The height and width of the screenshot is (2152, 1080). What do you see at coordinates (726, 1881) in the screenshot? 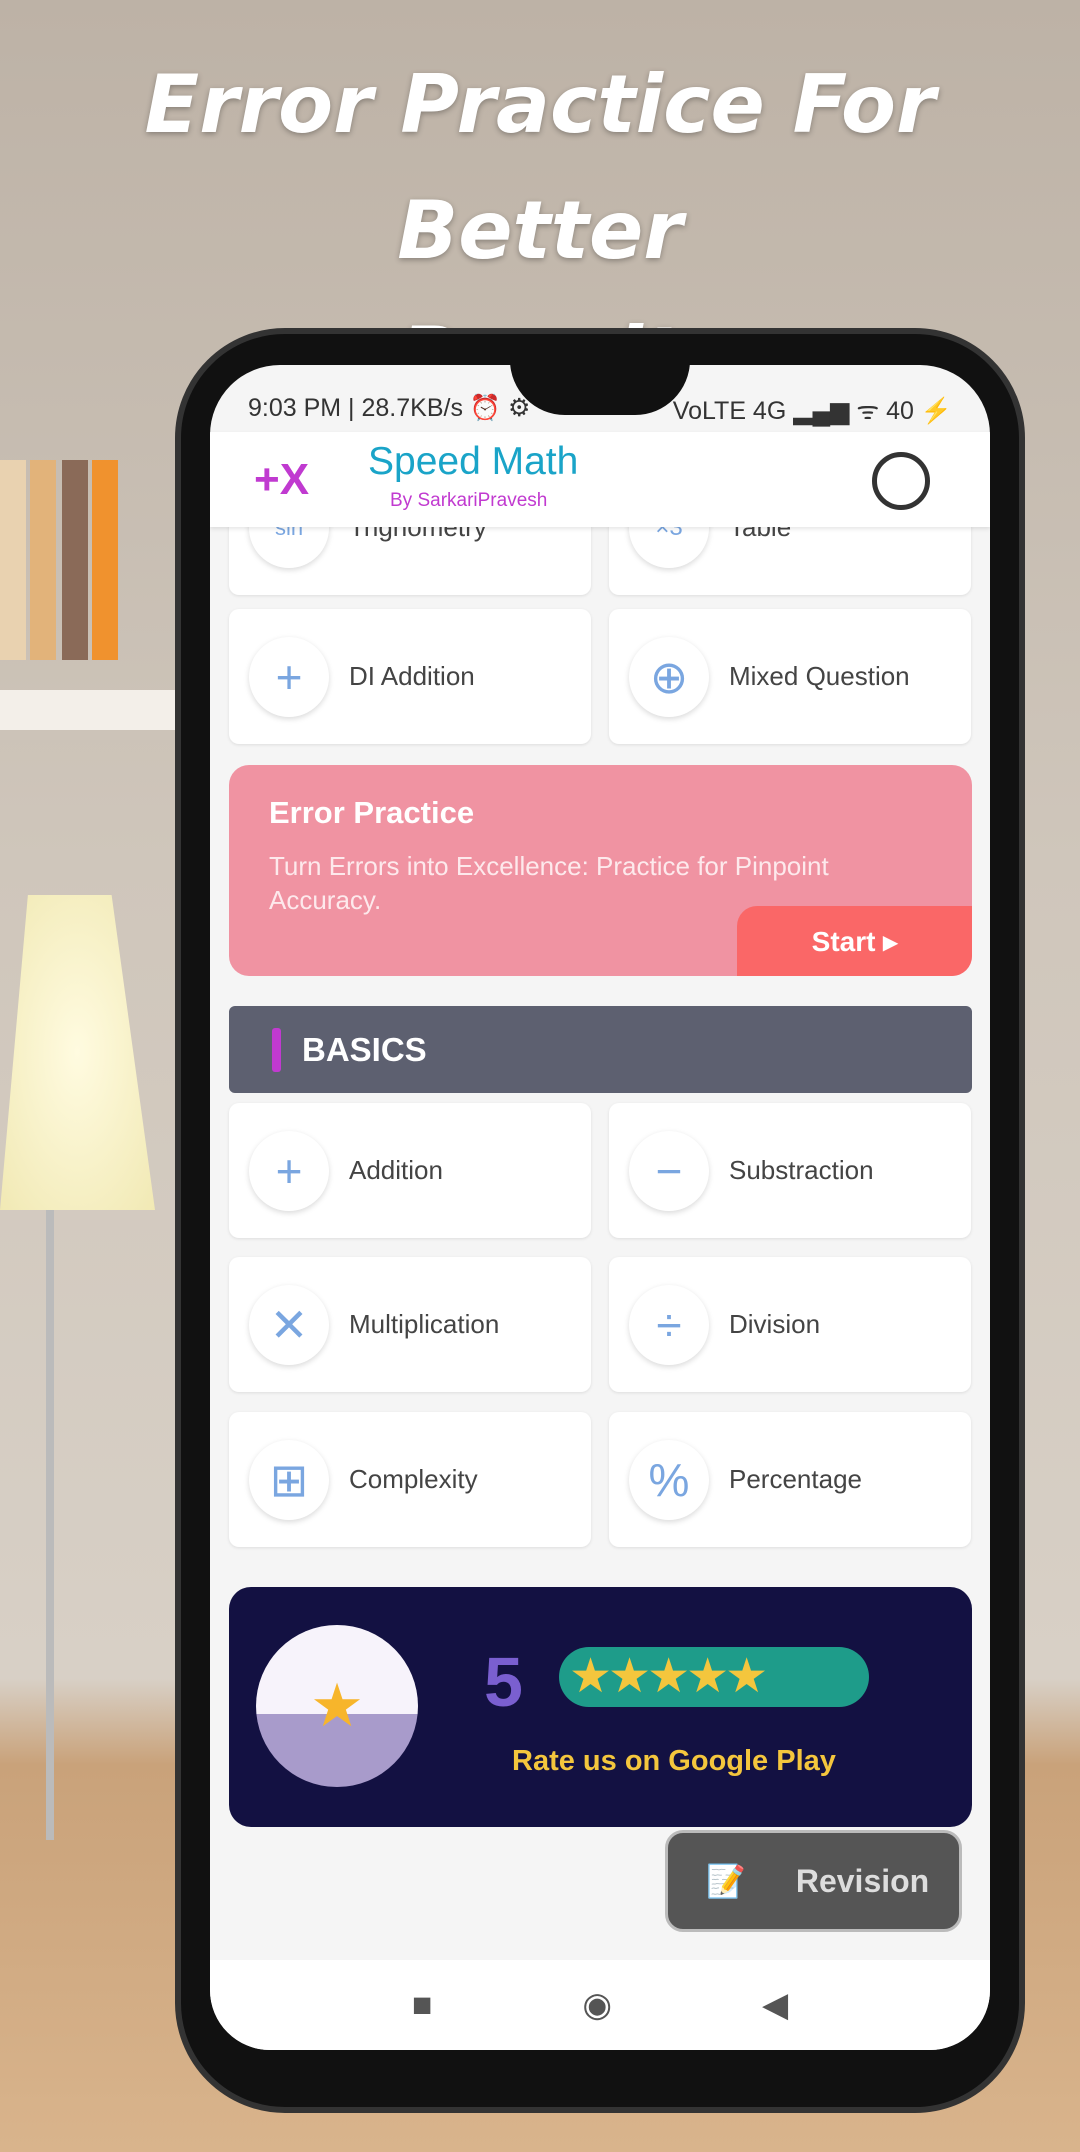
I see `notebook-icon: 📝` at bounding box center [726, 1881].